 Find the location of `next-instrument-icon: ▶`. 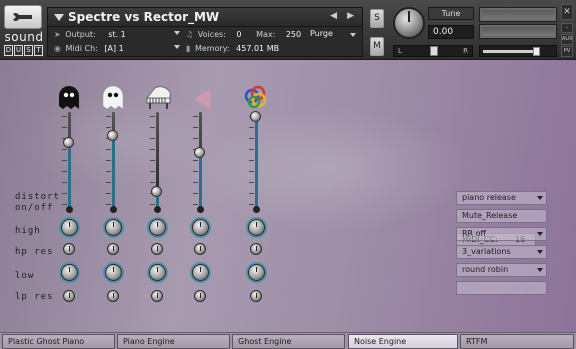

next-instrument-icon: ▶ is located at coordinates (350, 16).